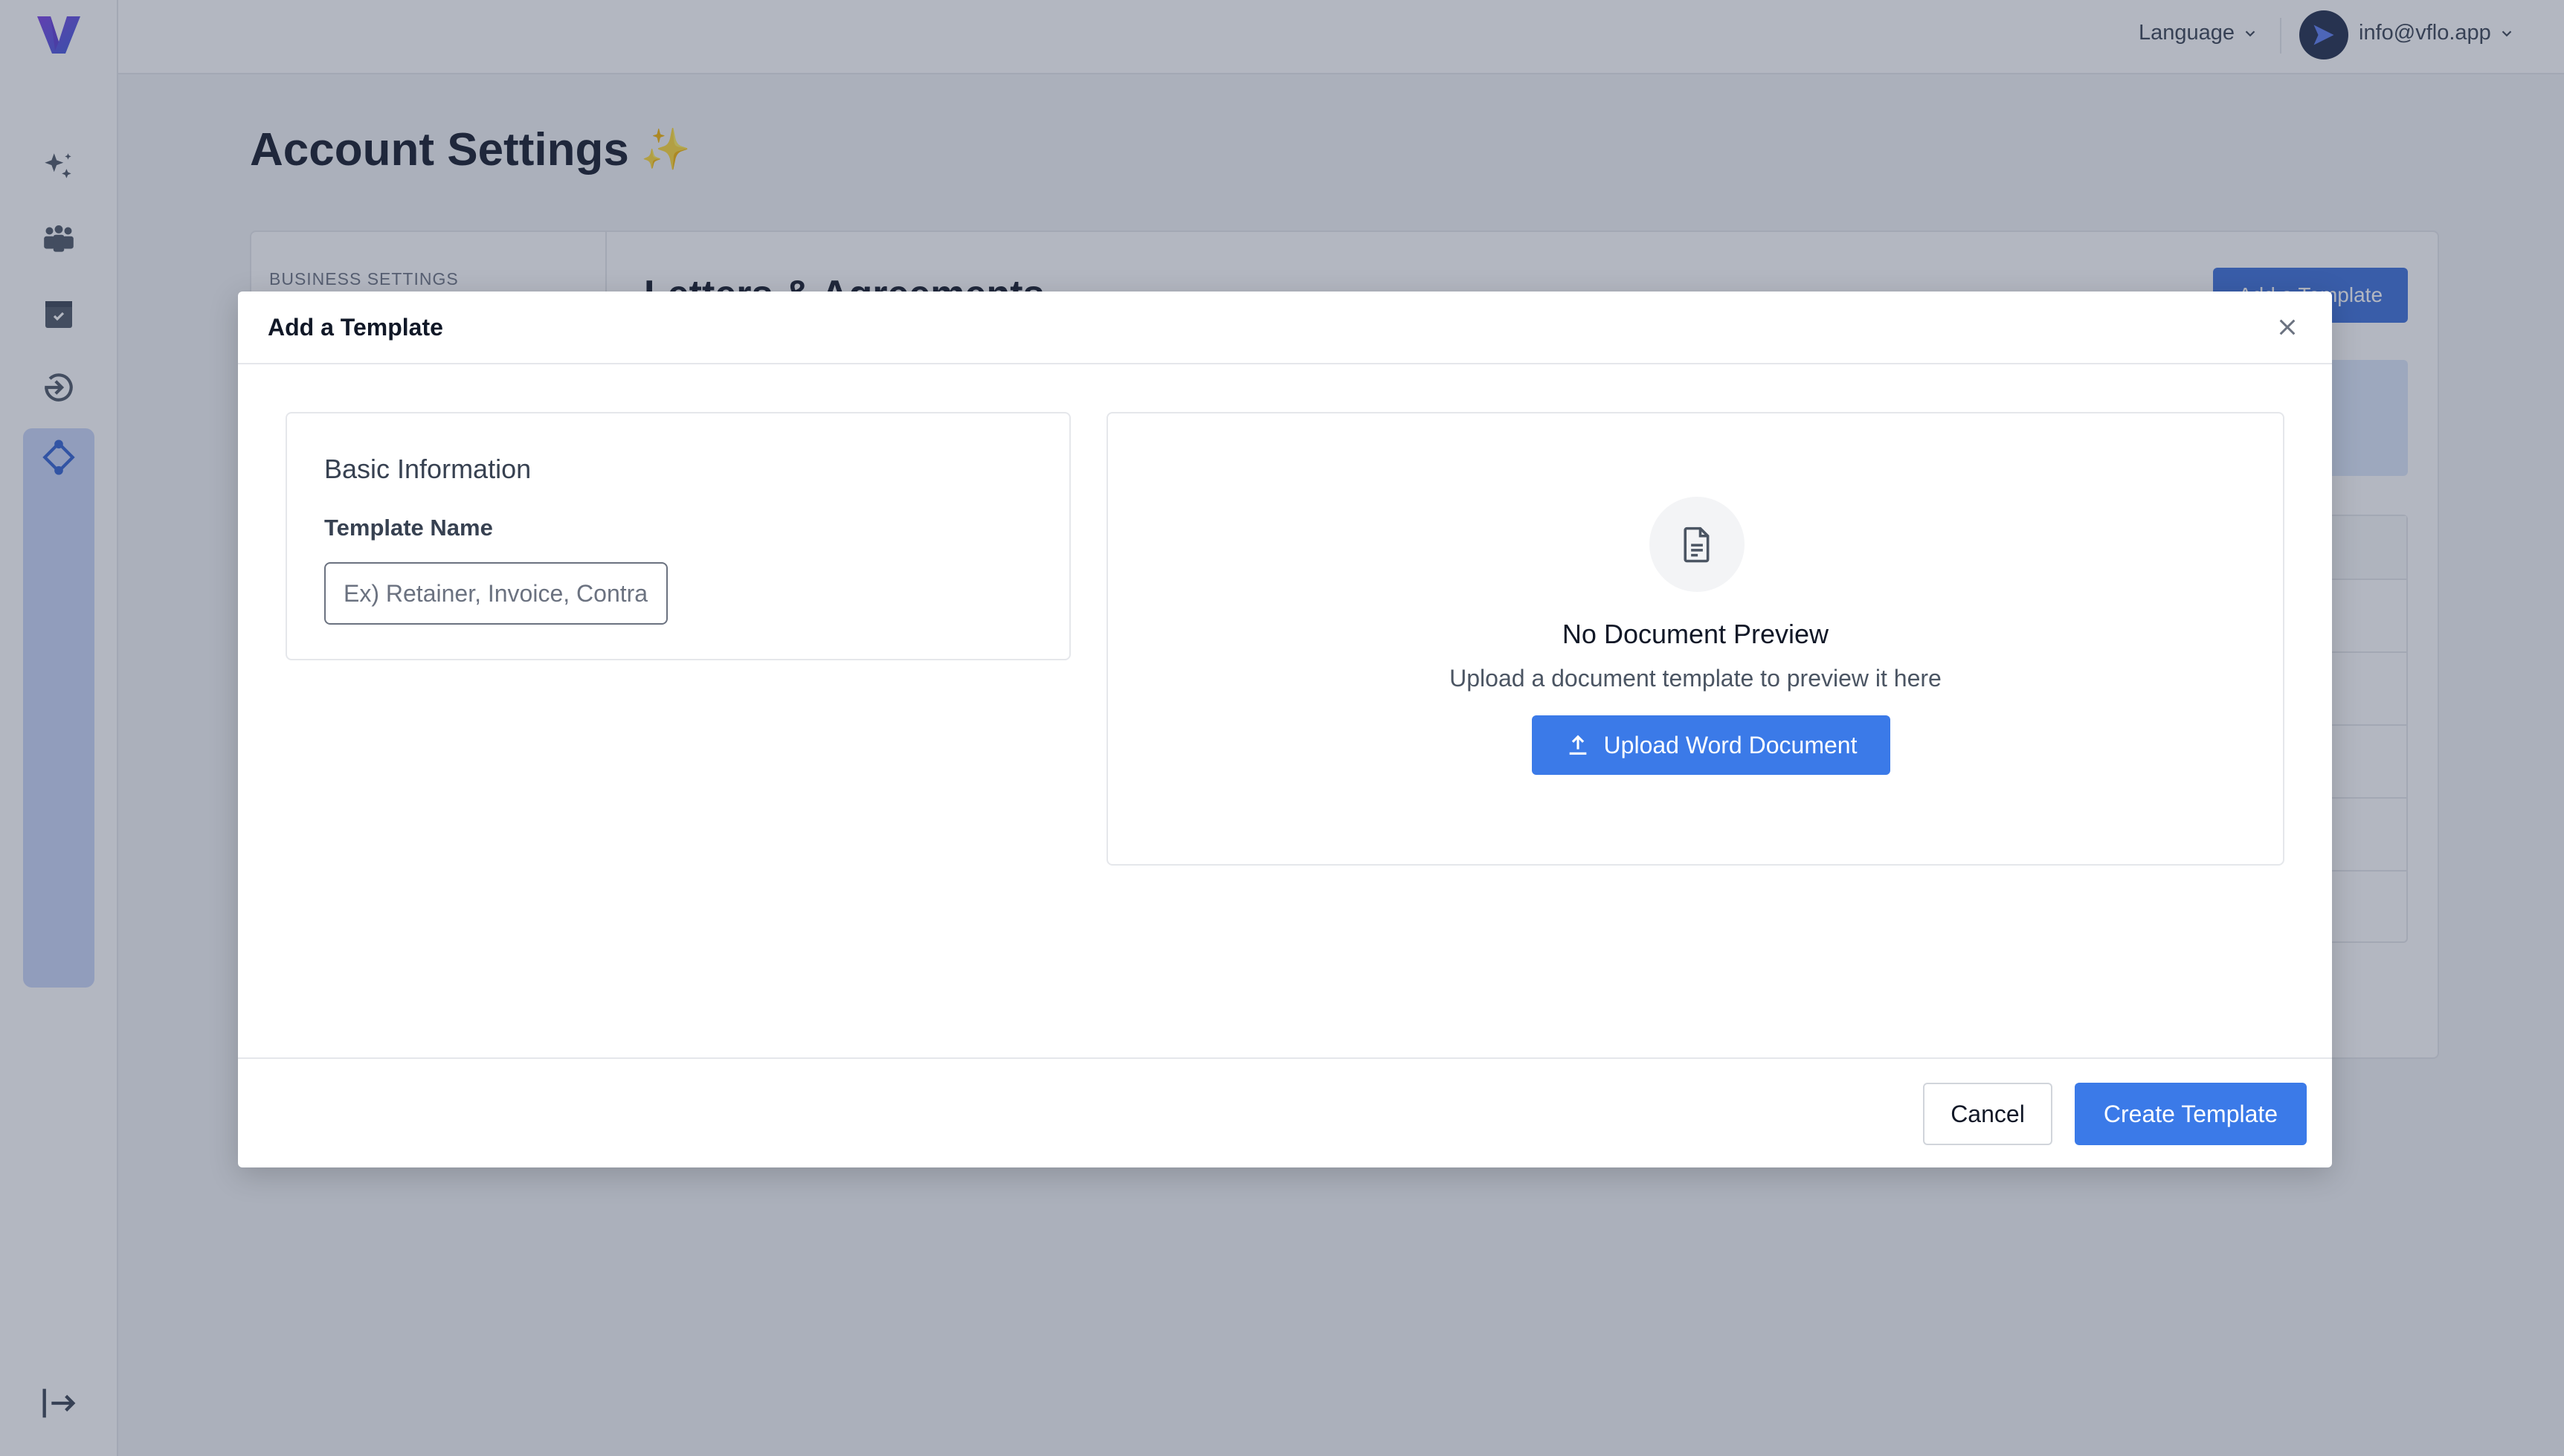 This screenshot has height=1456, width=2564. I want to click on template-name-input, so click(496, 593).